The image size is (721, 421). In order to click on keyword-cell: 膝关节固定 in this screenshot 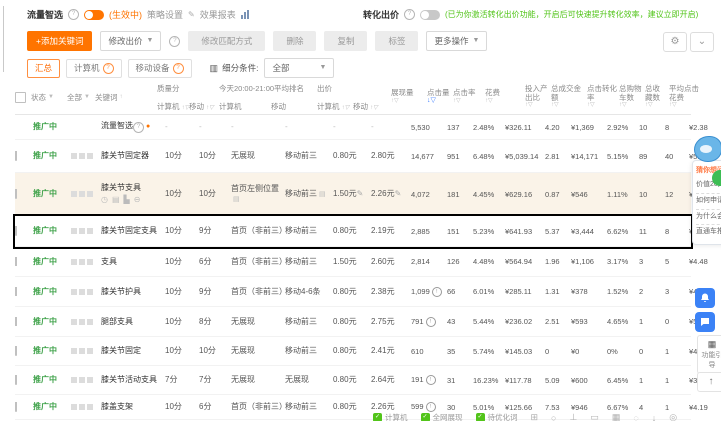, I will do `click(133, 351)`.